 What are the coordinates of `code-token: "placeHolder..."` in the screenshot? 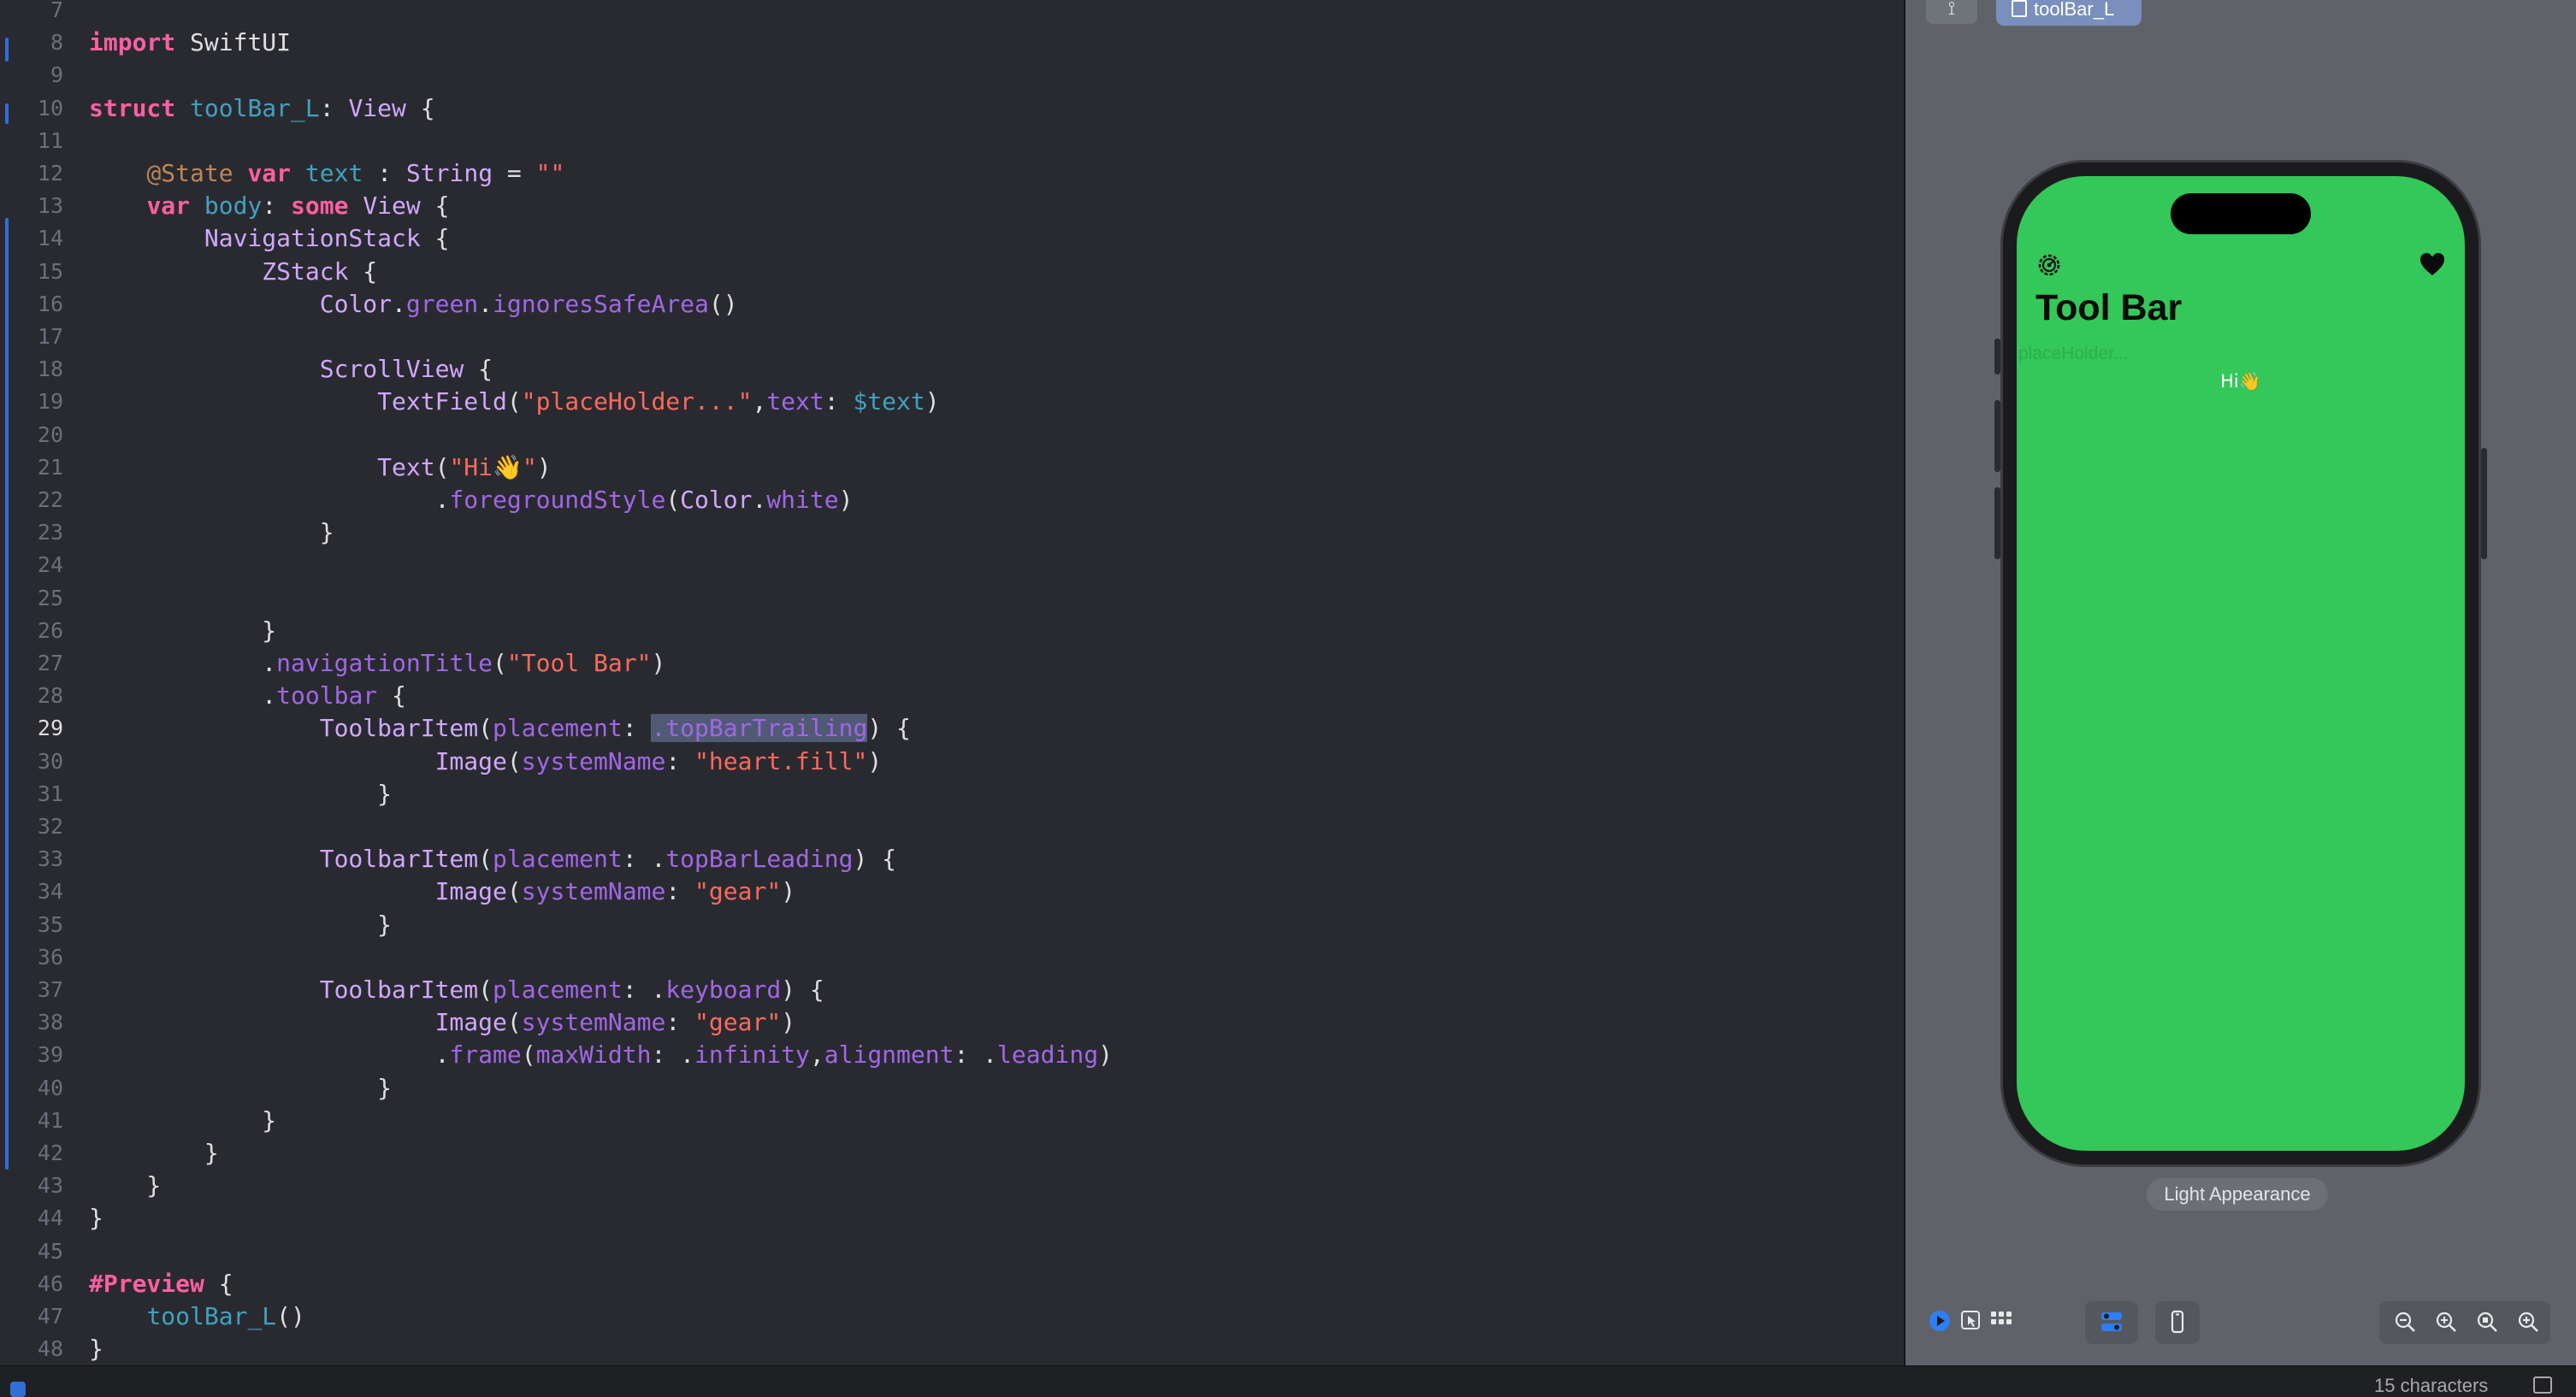 It's located at (637, 401).